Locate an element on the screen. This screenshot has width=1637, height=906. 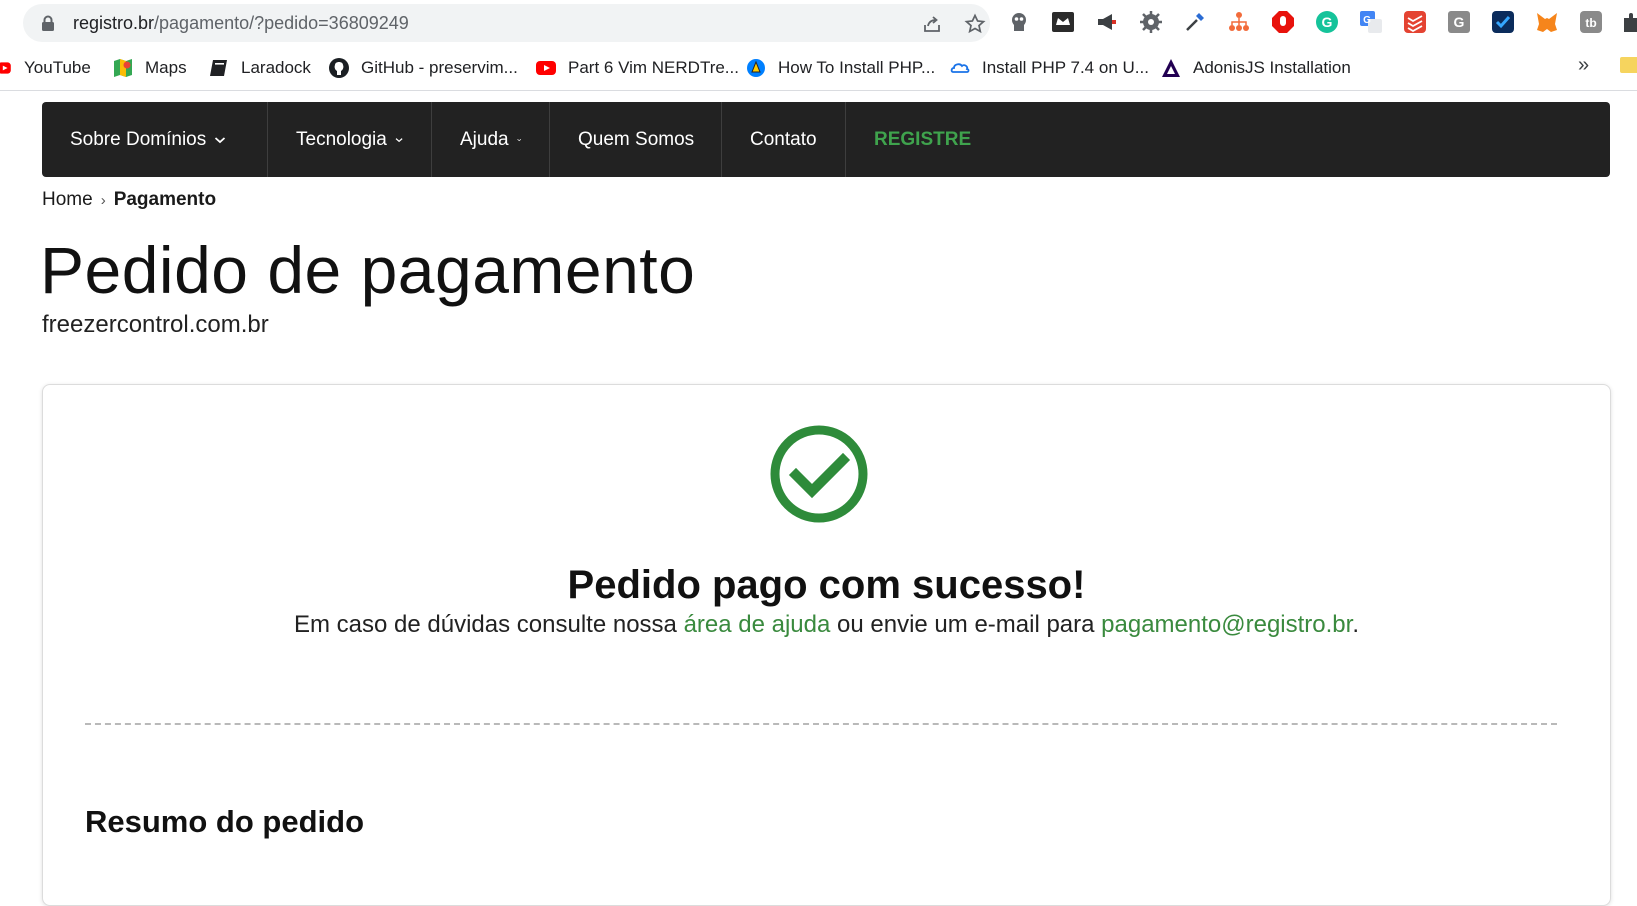
cloud-icon is located at coordinates (960, 68).